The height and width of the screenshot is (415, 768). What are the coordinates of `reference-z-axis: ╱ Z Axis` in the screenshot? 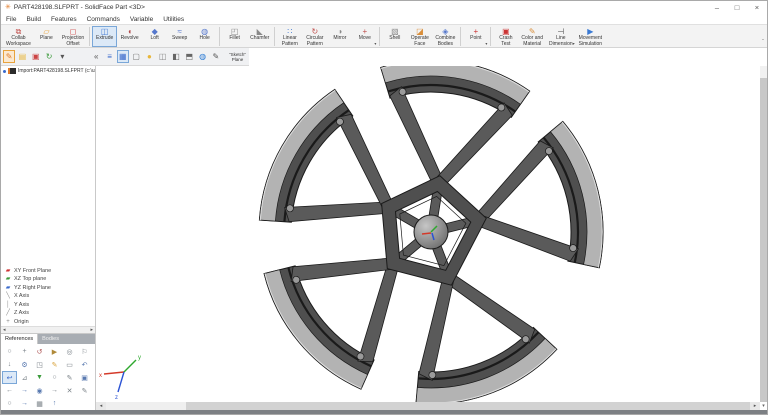 It's located at (49, 313).